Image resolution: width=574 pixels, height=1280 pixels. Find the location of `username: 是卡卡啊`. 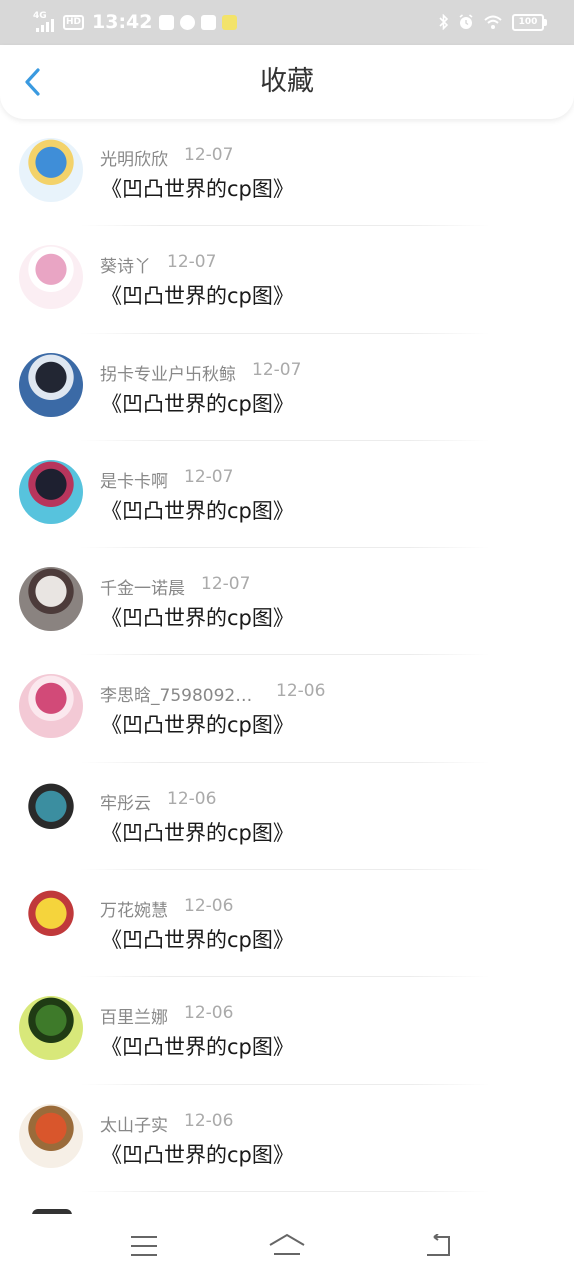

username: 是卡卡啊 is located at coordinates (134, 481).